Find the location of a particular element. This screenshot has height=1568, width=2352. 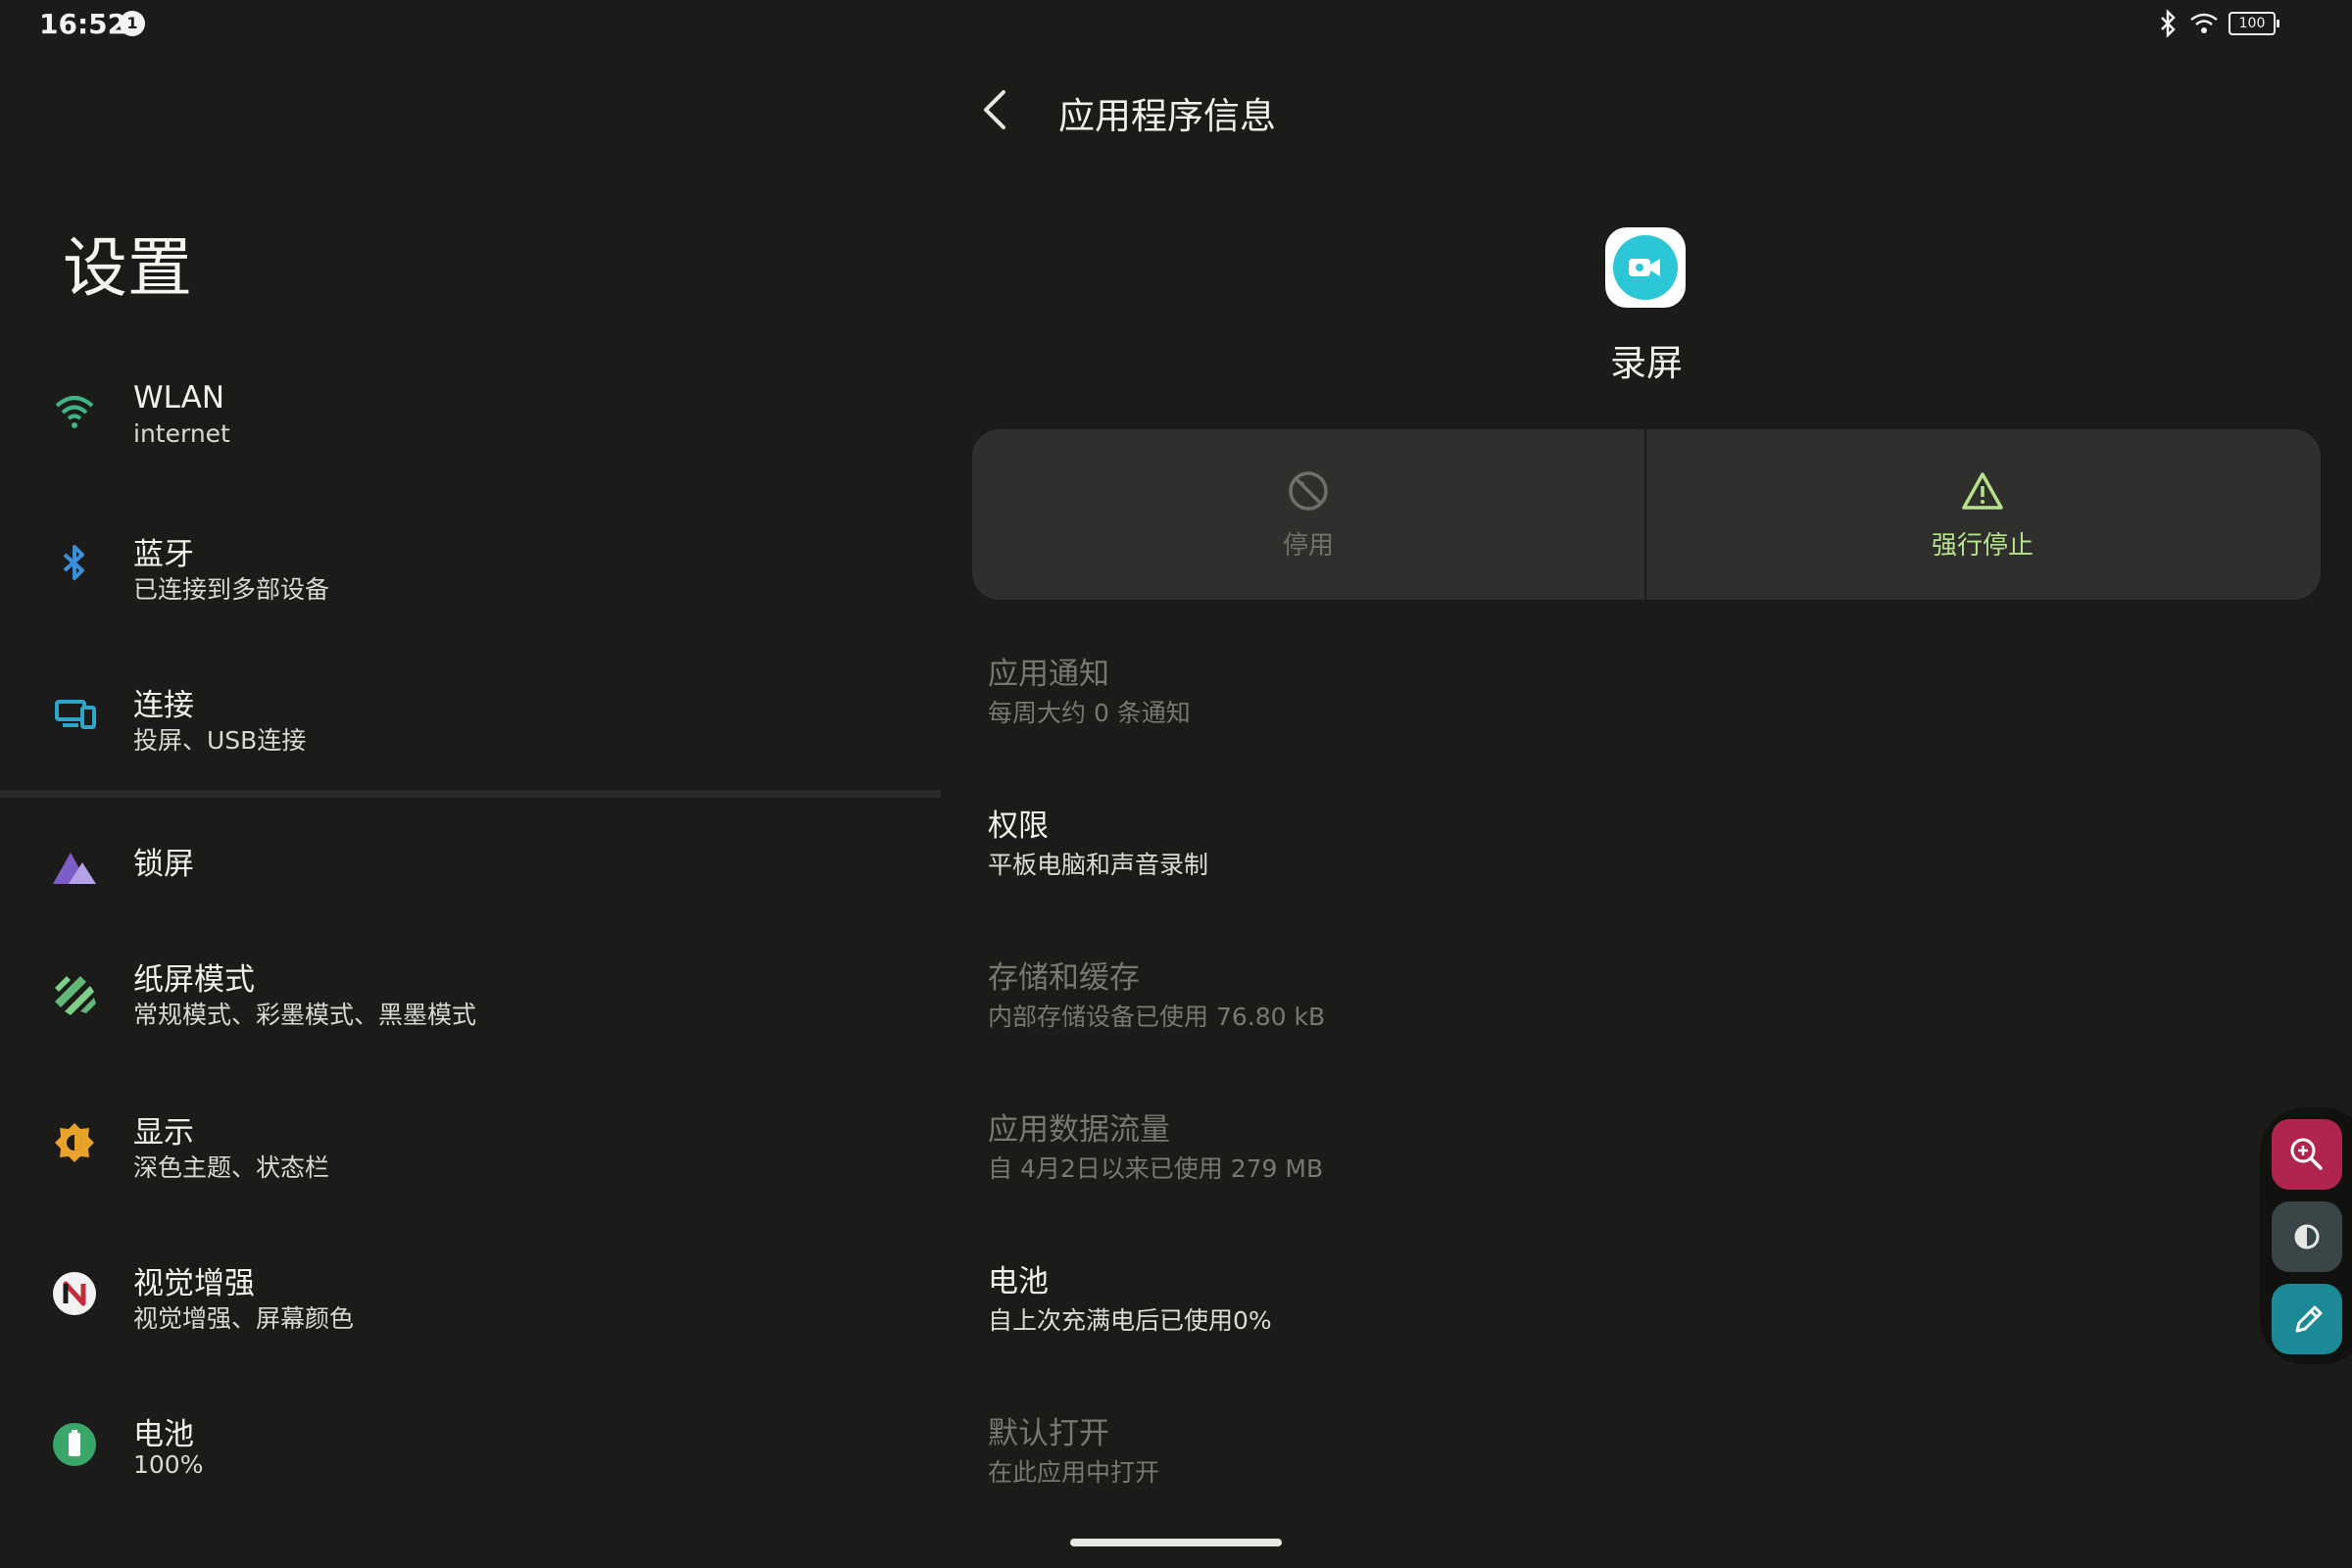

sidebar-item-title: 显示 is located at coordinates (163, 1133).